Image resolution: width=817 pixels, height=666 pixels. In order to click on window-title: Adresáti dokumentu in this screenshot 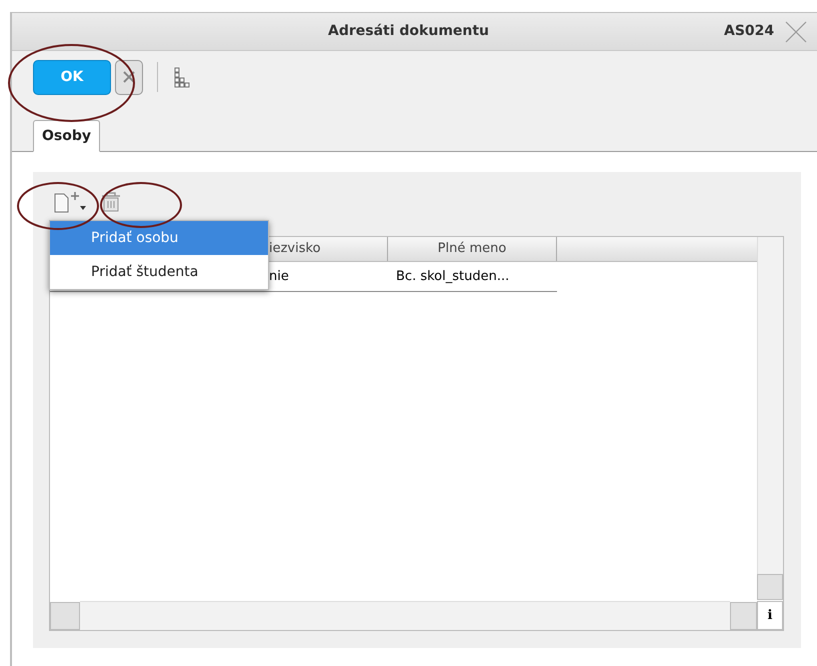, I will do `click(409, 31)`.